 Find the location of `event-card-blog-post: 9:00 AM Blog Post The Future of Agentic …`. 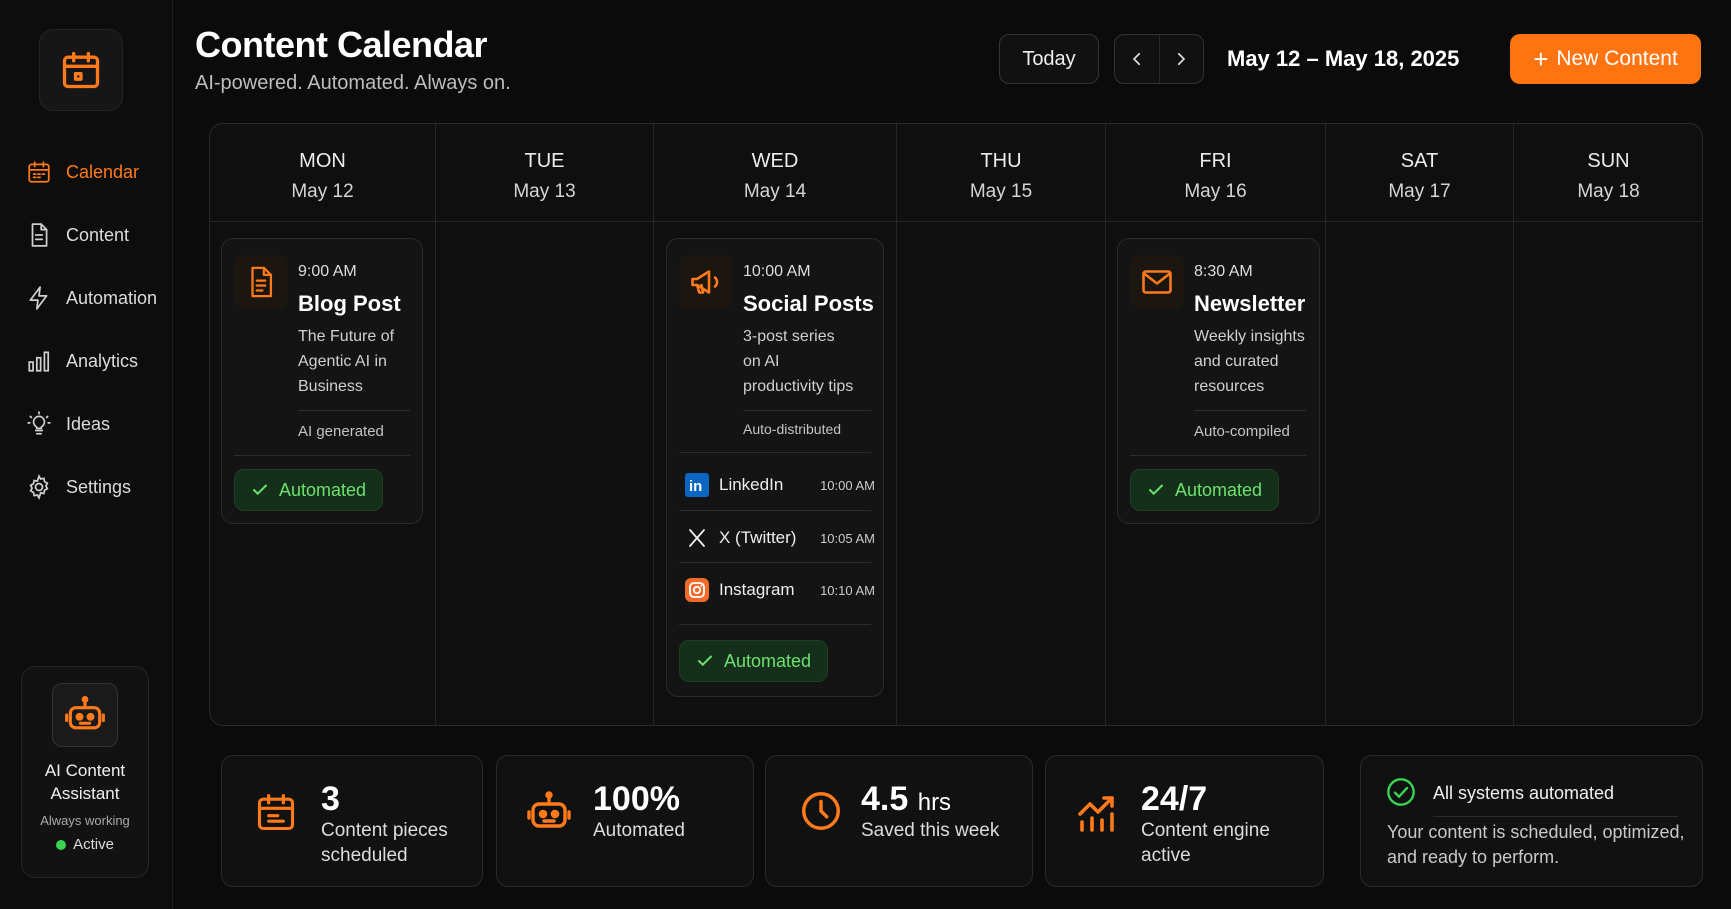

event-card-blog-post: 9:00 AM Blog Post The Future of Agentic … is located at coordinates (322, 381).